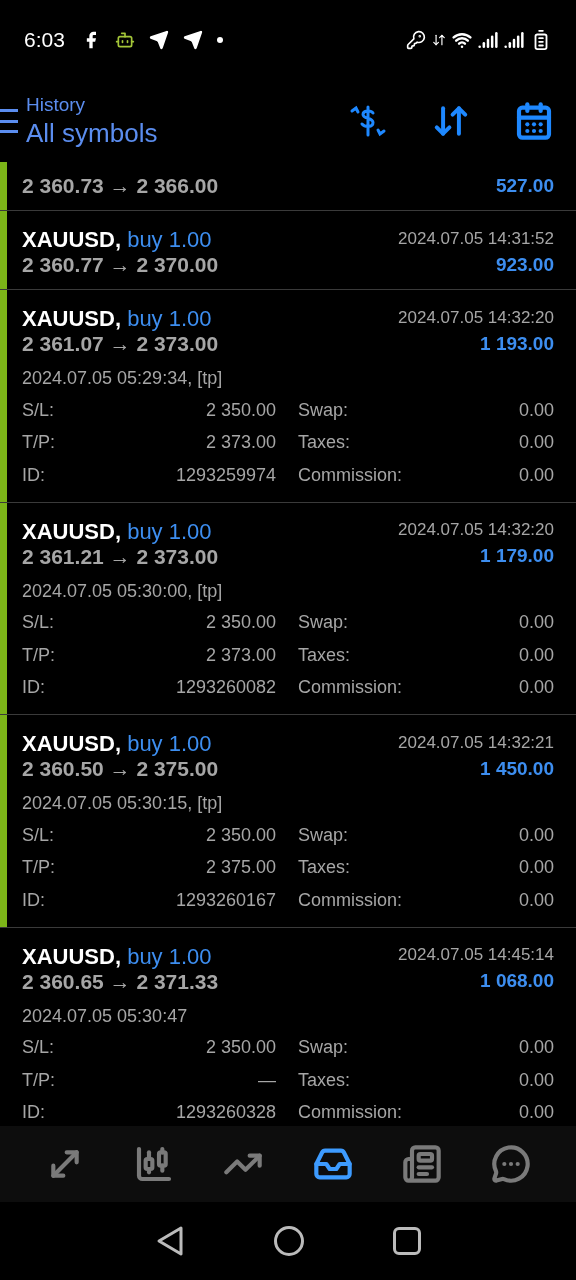  What do you see at coordinates (92, 133) in the screenshot?
I see `header-title: All symbols` at bounding box center [92, 133].